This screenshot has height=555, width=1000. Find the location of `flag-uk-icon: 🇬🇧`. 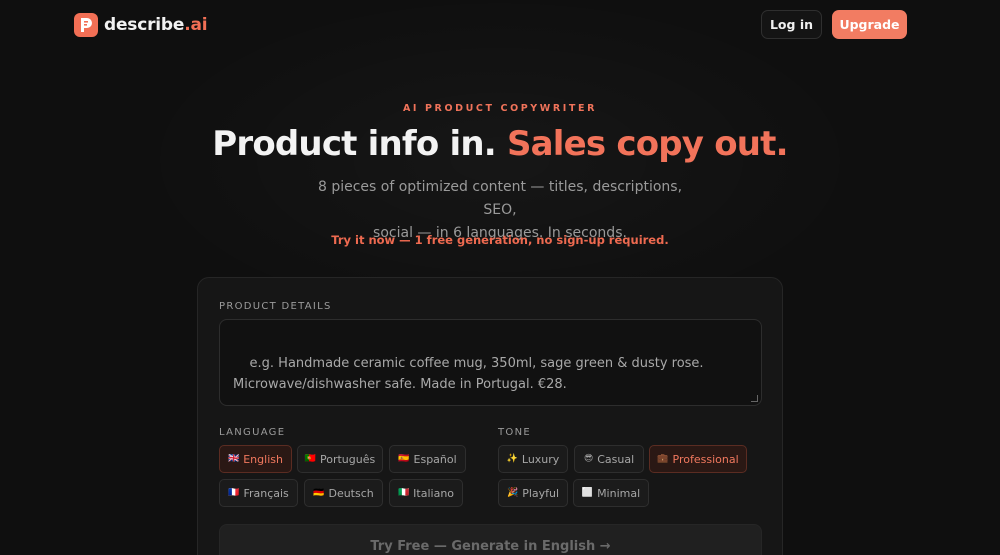

flag-uk-icon: 🇬🇧 is located at coordinates (234, 459).